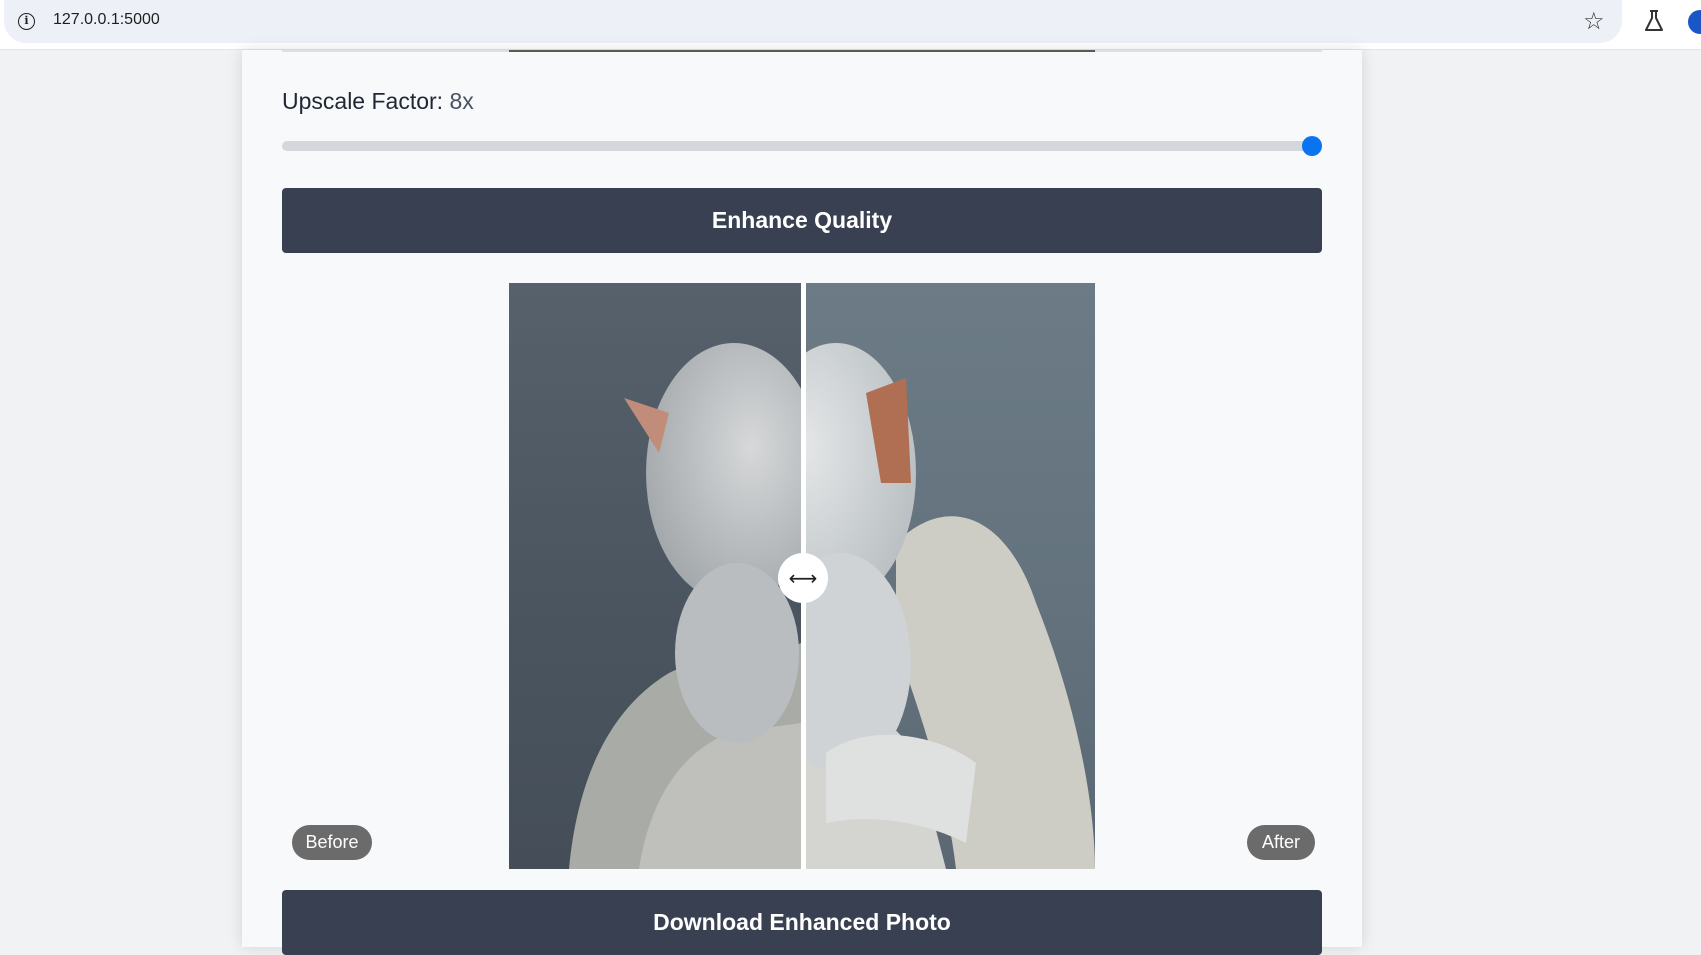  I want to click on star-icon: ☆, so click(1594, 21).